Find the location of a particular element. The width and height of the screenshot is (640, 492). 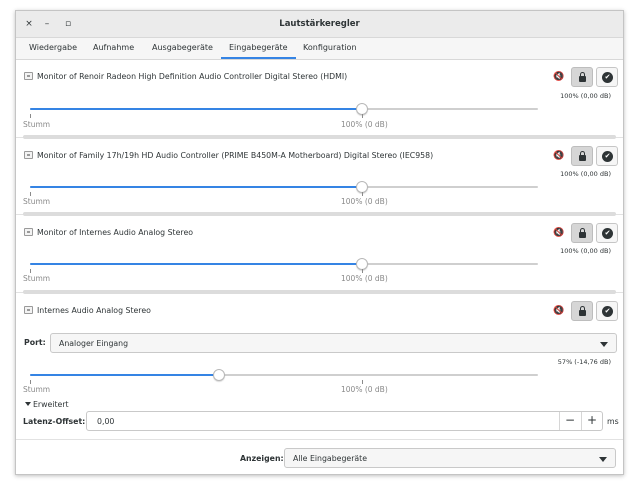

volume-slider-knob is located at coordinates (219, 375).